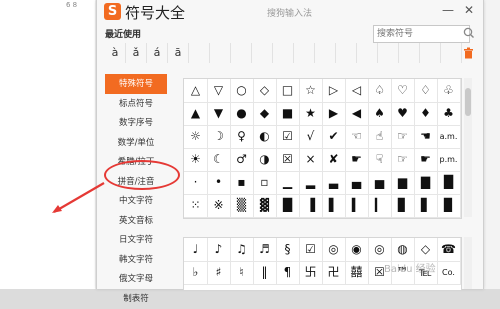 Image resolution: width=500 pixels, height=309 pixels. What do you see at coordinates (136, 299) in the screenshot?
I see `category-item: 制表符` at bounding box center [136, 299].